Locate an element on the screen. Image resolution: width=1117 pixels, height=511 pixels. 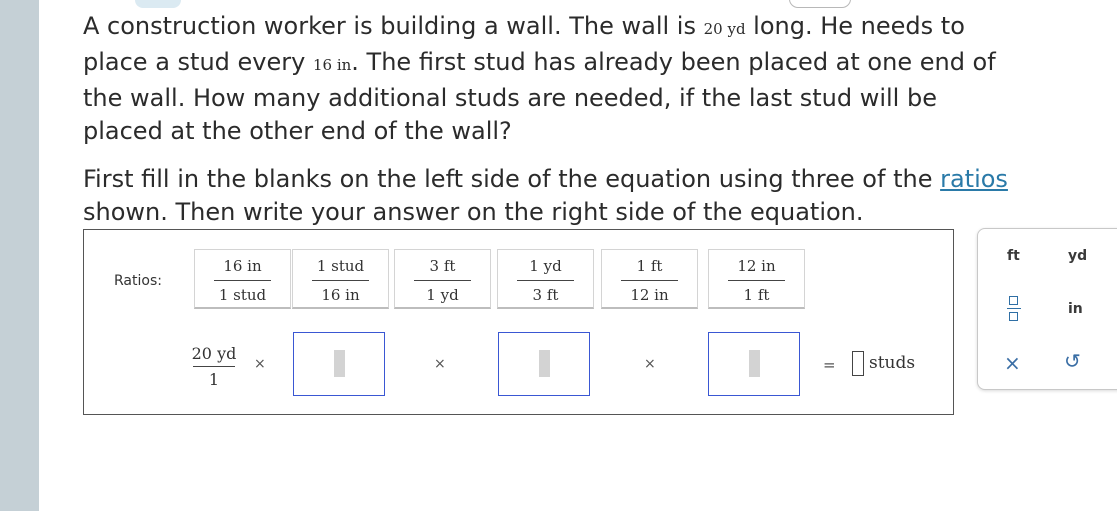
answer-unit: studs is located at coordinates (892, 363).